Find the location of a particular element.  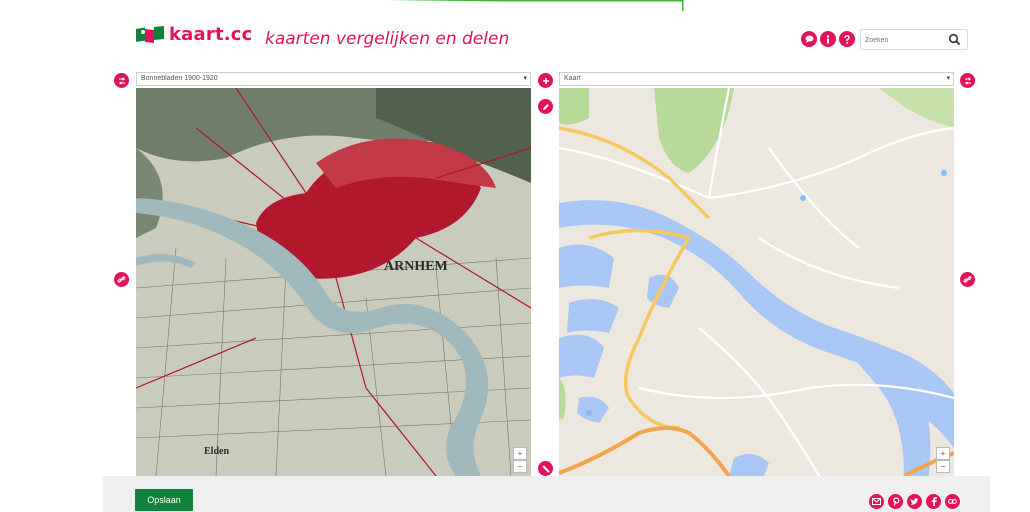

historic-map-label: ARNHEM is located at coordinates (416, 266).